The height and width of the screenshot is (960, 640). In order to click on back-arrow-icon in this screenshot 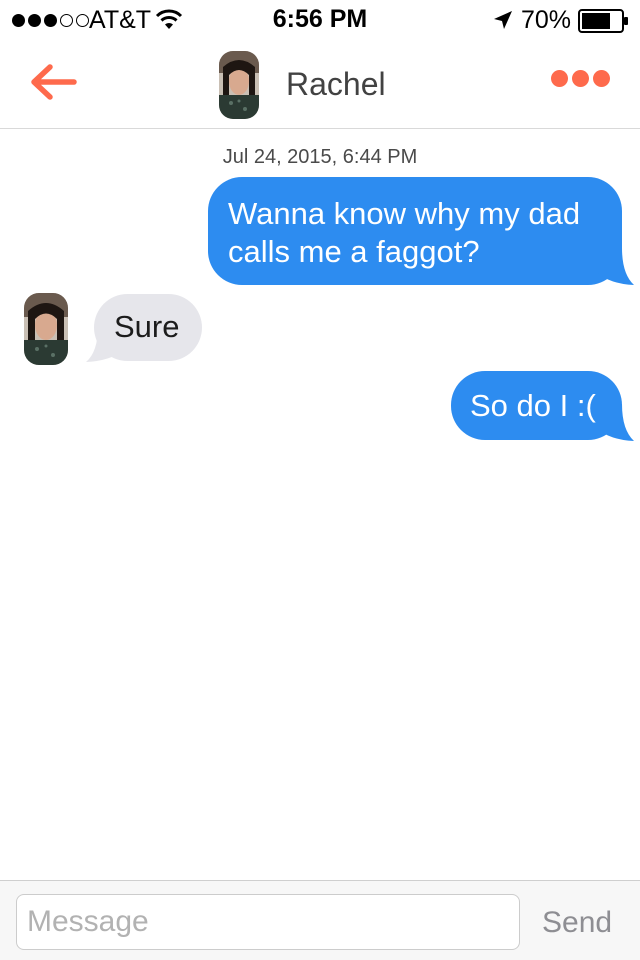, I will do `click(54, 82)`.